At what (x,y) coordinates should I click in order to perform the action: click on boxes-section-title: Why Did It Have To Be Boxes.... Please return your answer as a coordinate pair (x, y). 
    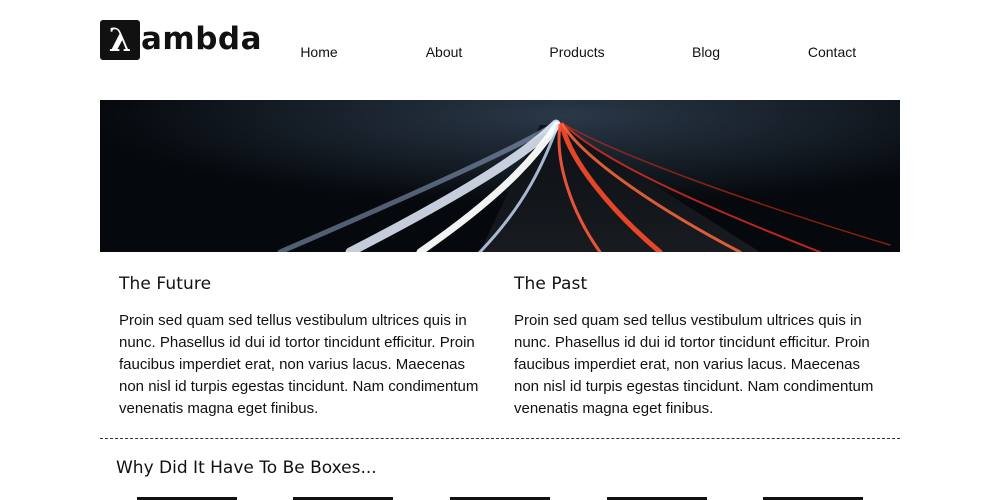
    Looking at the image, I should click on (246, 468).